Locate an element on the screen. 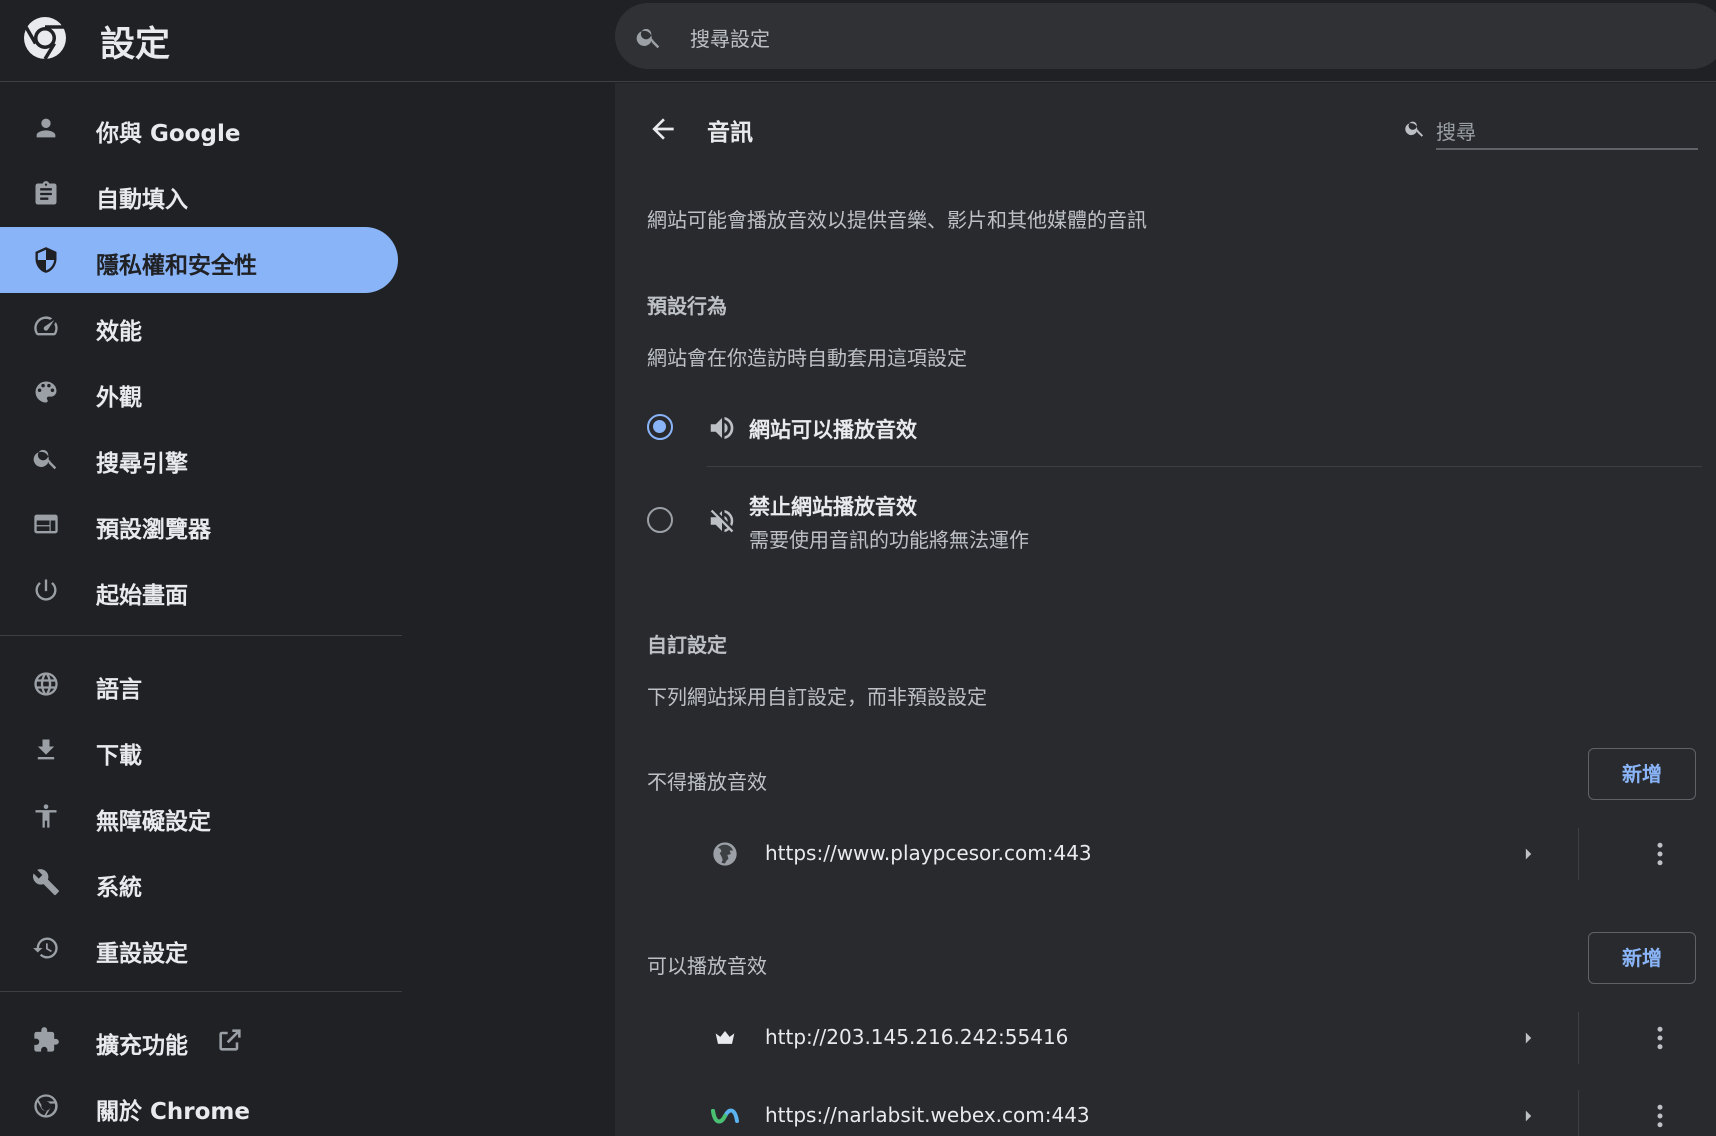 This screenshot has height=1136, width=1716. add-blocked-site-button: 新增 is located at coordinates (1642, 774).